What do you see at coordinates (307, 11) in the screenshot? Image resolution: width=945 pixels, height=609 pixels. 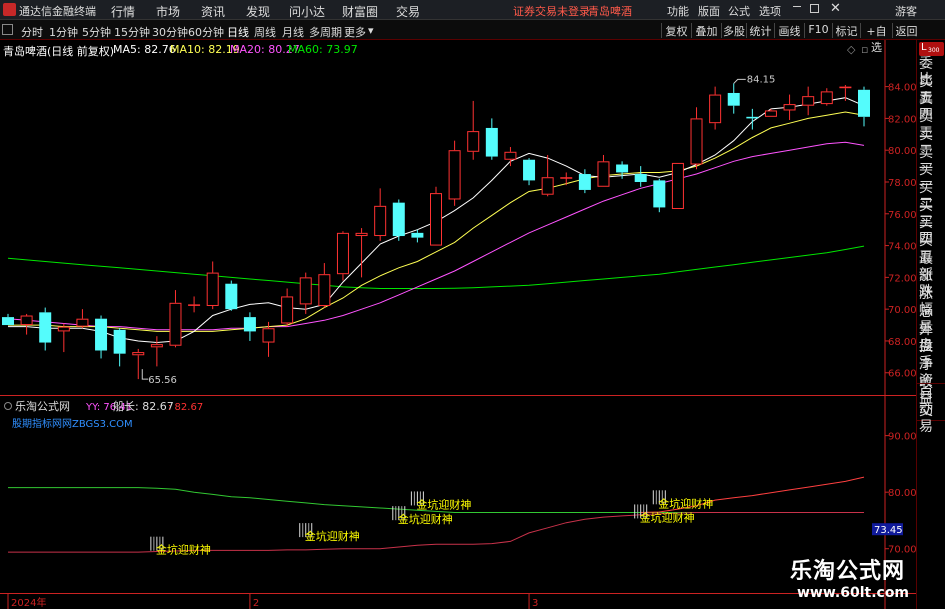 I see `menu-wenxiaoda: 问小达` at bounding box center [307, 11].